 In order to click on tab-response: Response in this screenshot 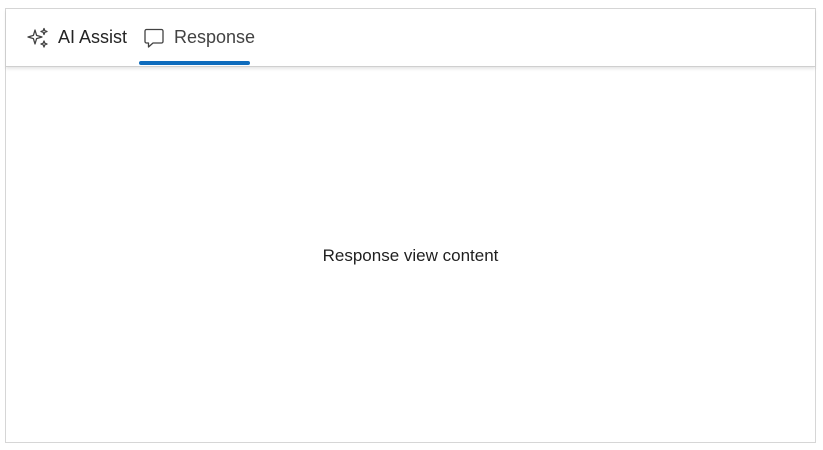, I will do `click(198, 37)`.